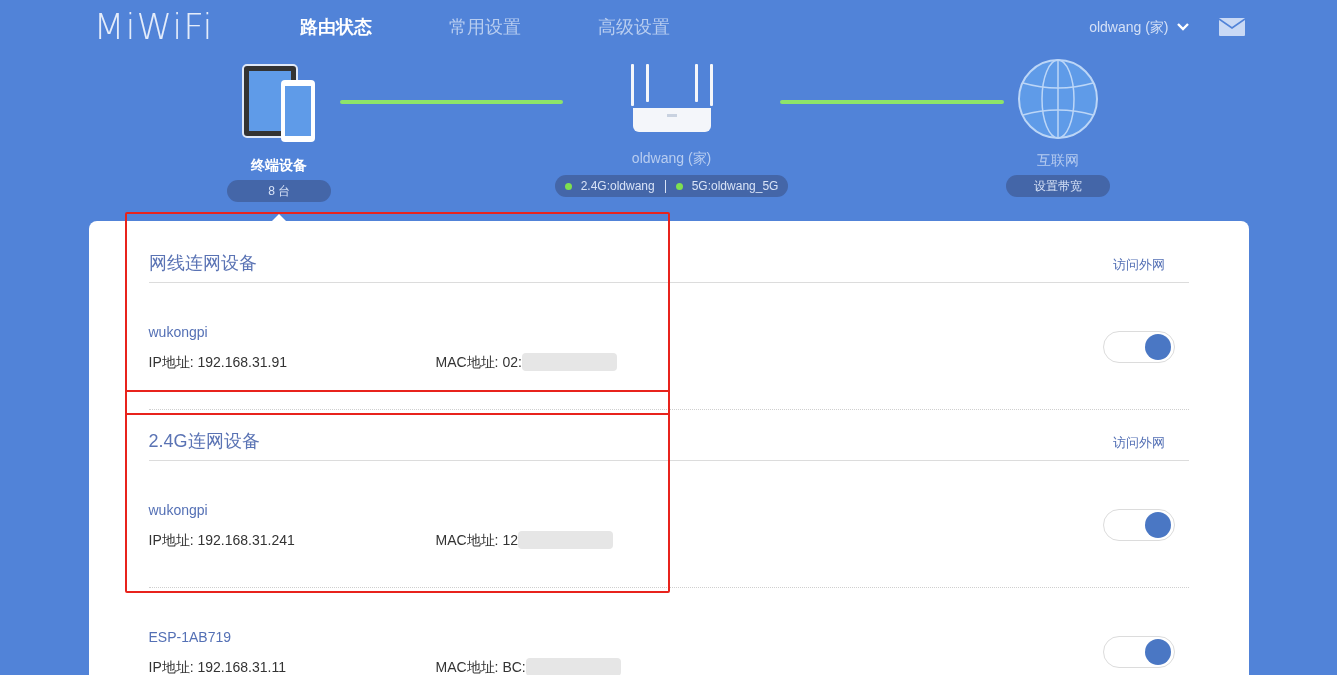 The width and height of the screenshot is (1337, 675). Describe the element at coordinates (203, 263) in the screenshot. I see `section-title: 网线连网设备` at that location.